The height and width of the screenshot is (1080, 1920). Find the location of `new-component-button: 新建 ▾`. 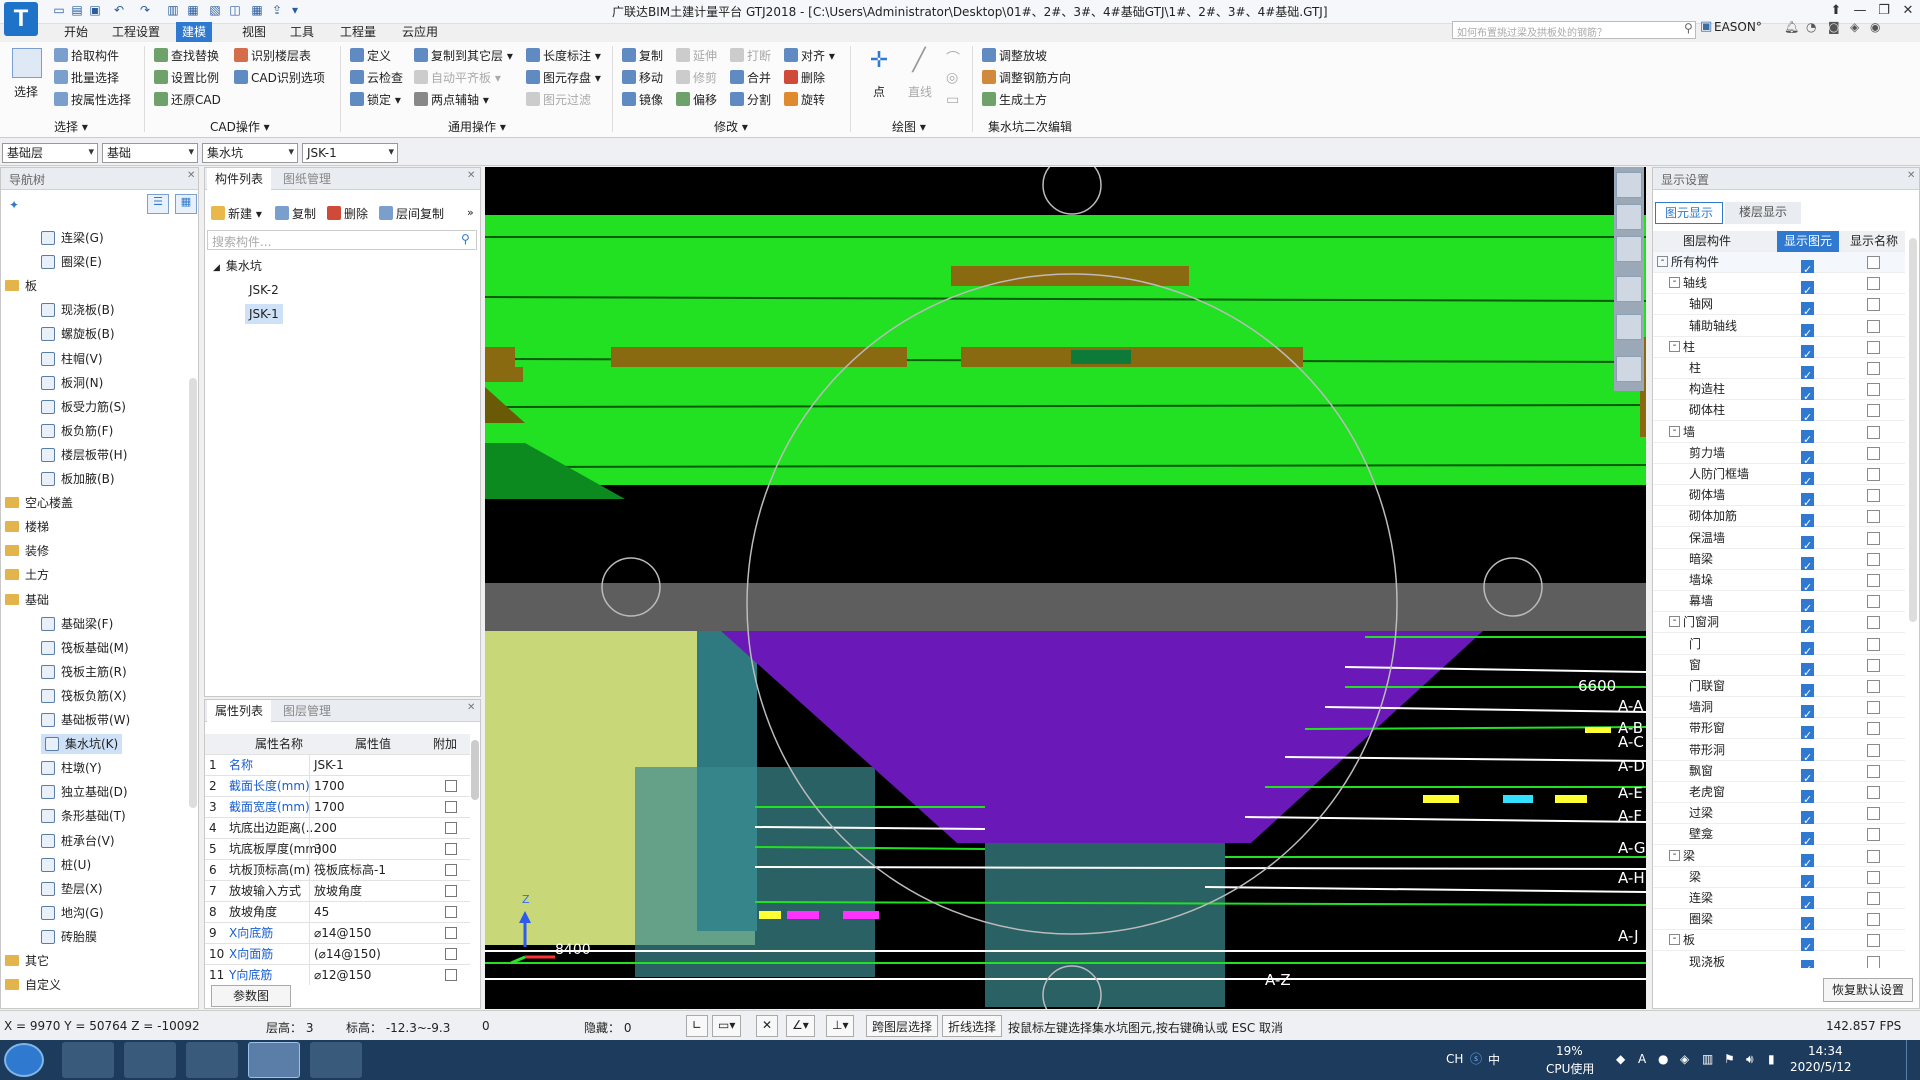

new-component-button: 新建 ▾ is located at coordinates (236, 214).